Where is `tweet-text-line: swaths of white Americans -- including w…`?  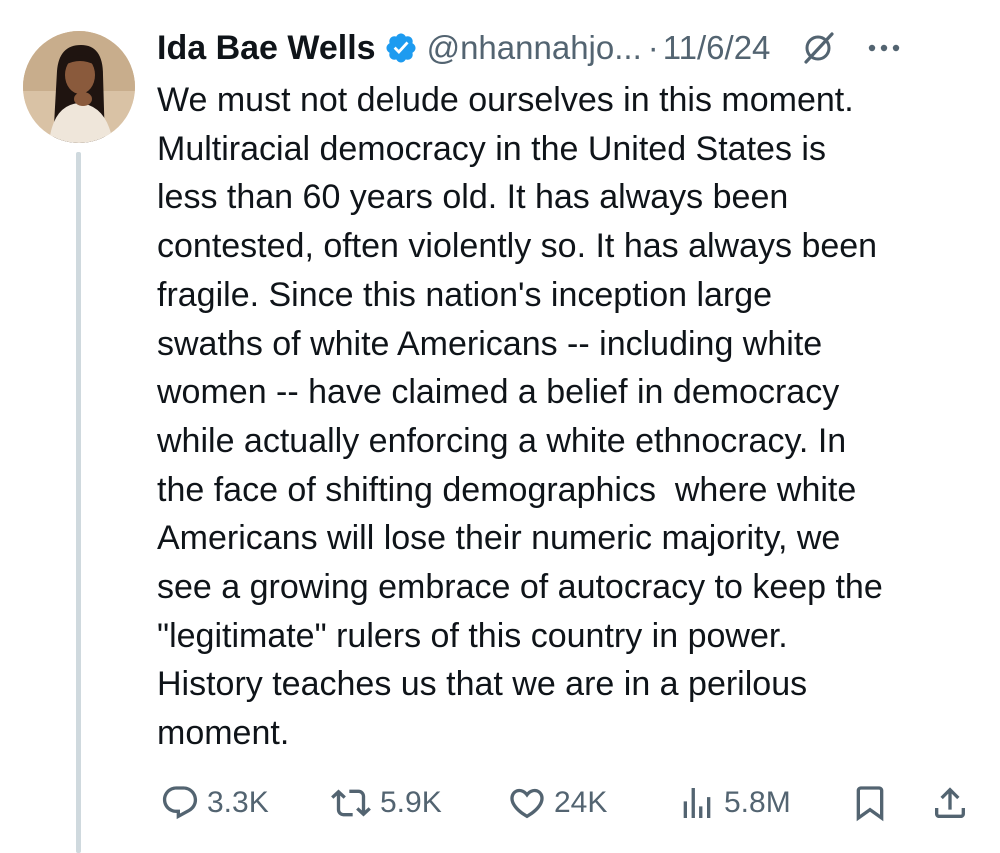
tweet-text-line: swaths of white Americans -- including w… is located at coordinates (490, 343).